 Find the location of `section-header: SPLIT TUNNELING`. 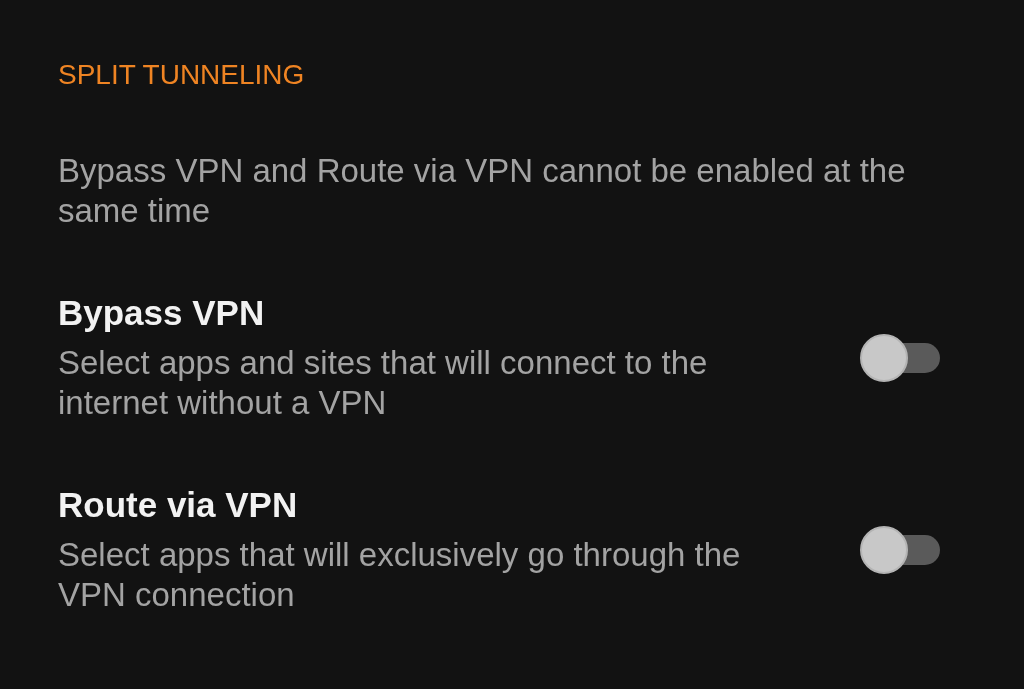

section-header: SPLIT TUNNELING is located at coordinates (181, 75).